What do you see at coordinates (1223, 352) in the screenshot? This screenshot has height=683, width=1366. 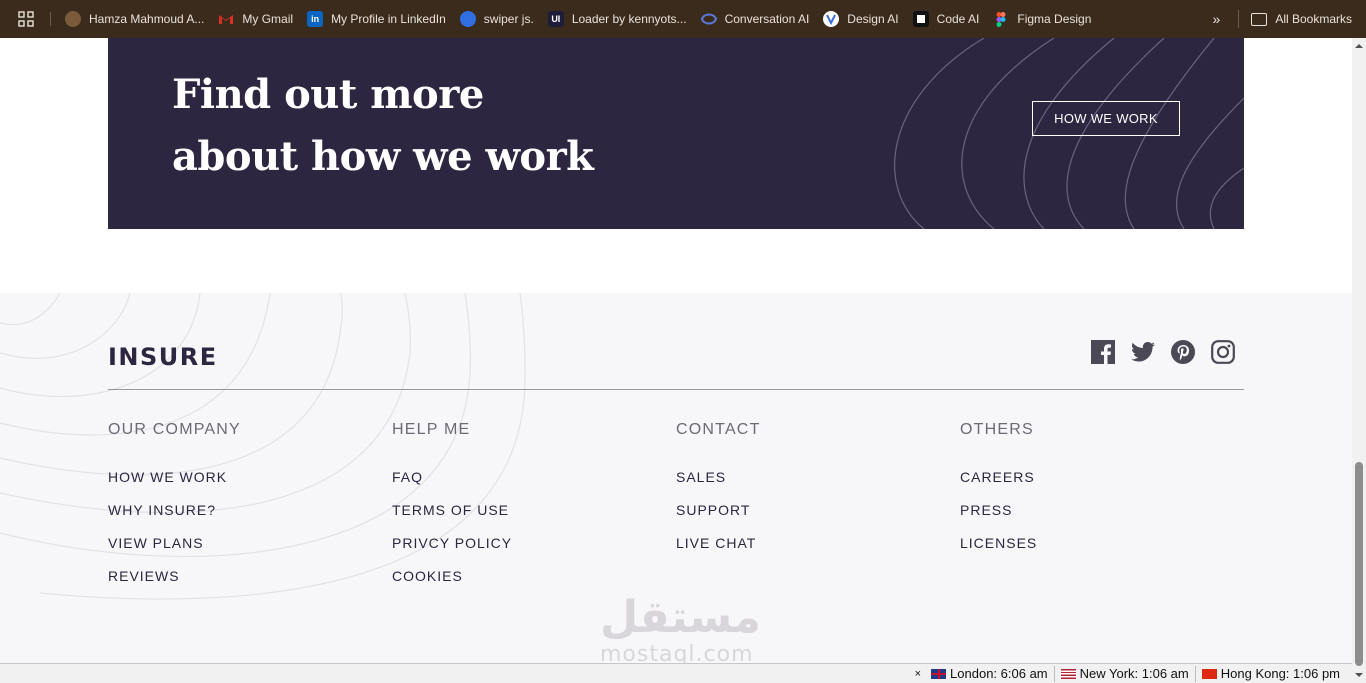 I see `instagram-icon` at bounding box center [1223, 352].